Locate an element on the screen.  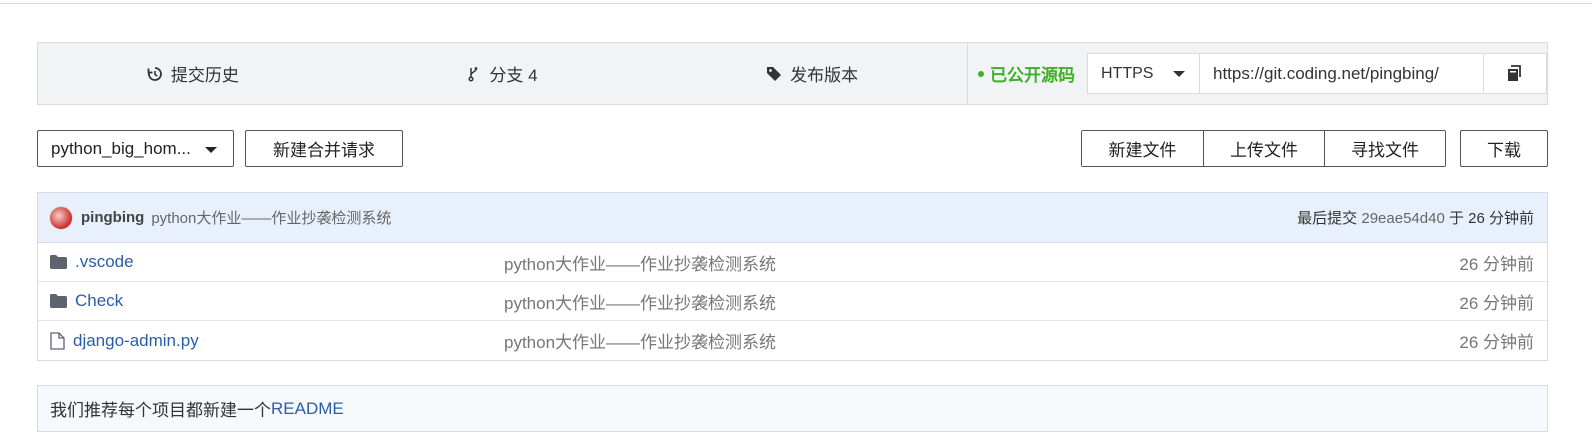
commit-author: pingbing is located at coordinates (112, 217).